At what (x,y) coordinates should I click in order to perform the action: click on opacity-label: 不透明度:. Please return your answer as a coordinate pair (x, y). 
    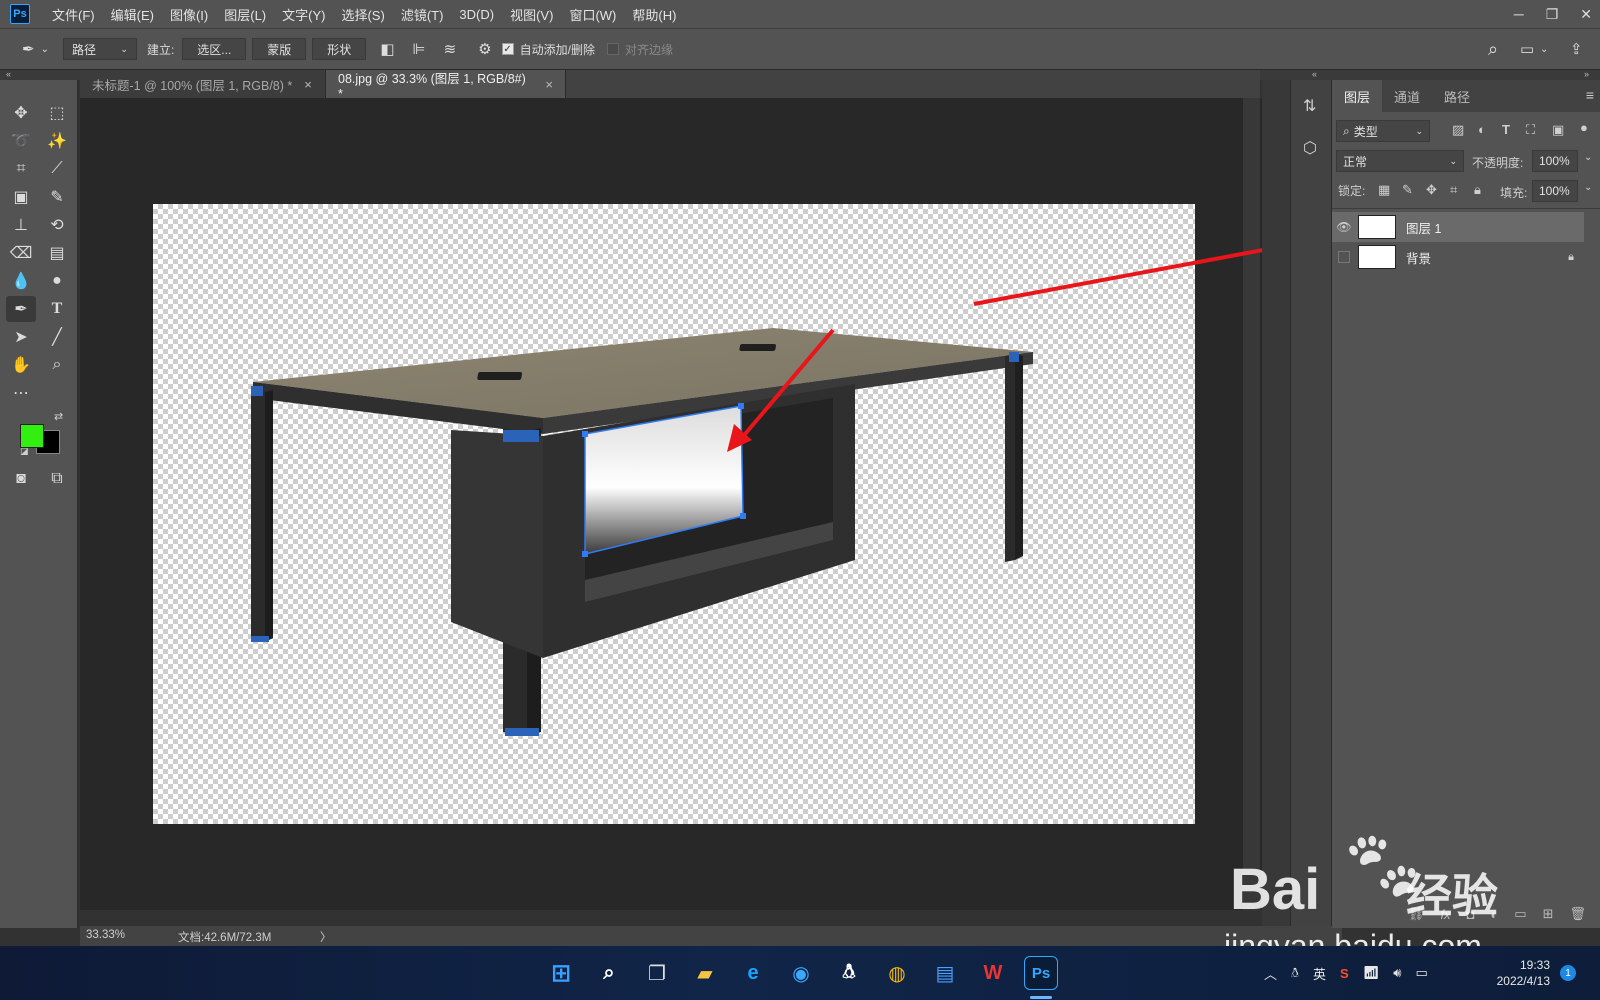
    Looking at the image, I should click on (1498, 163).